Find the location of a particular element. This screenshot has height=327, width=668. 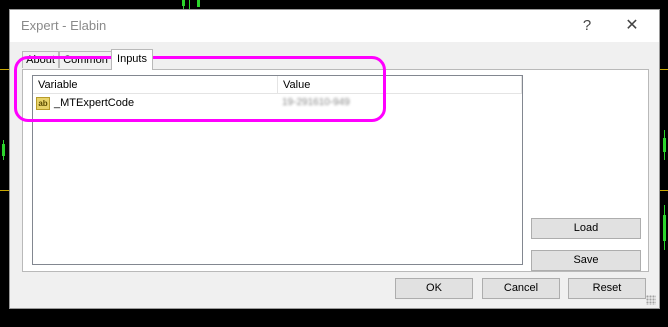

title-bar: Expert - Elabin ? ✕ is located at coordinates (334, 26).